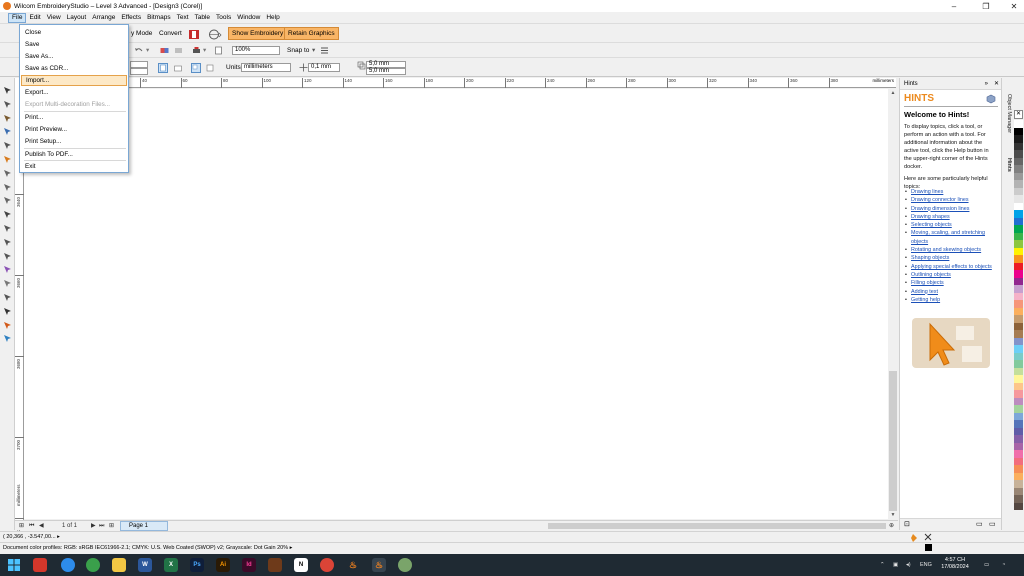 Image resolution: width=1024 pixels, height=576 pixels. Describe the element at coordinates (215, 34) in the screenshot. I see `globe-icon` at that location.